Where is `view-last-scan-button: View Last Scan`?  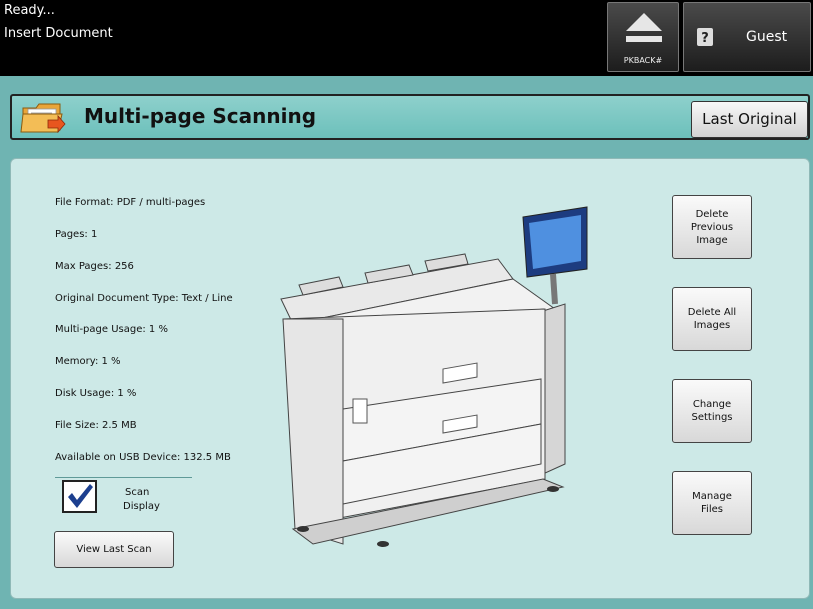 view-last-scan-button: View Last Scan is located at coordinates (114, 549).